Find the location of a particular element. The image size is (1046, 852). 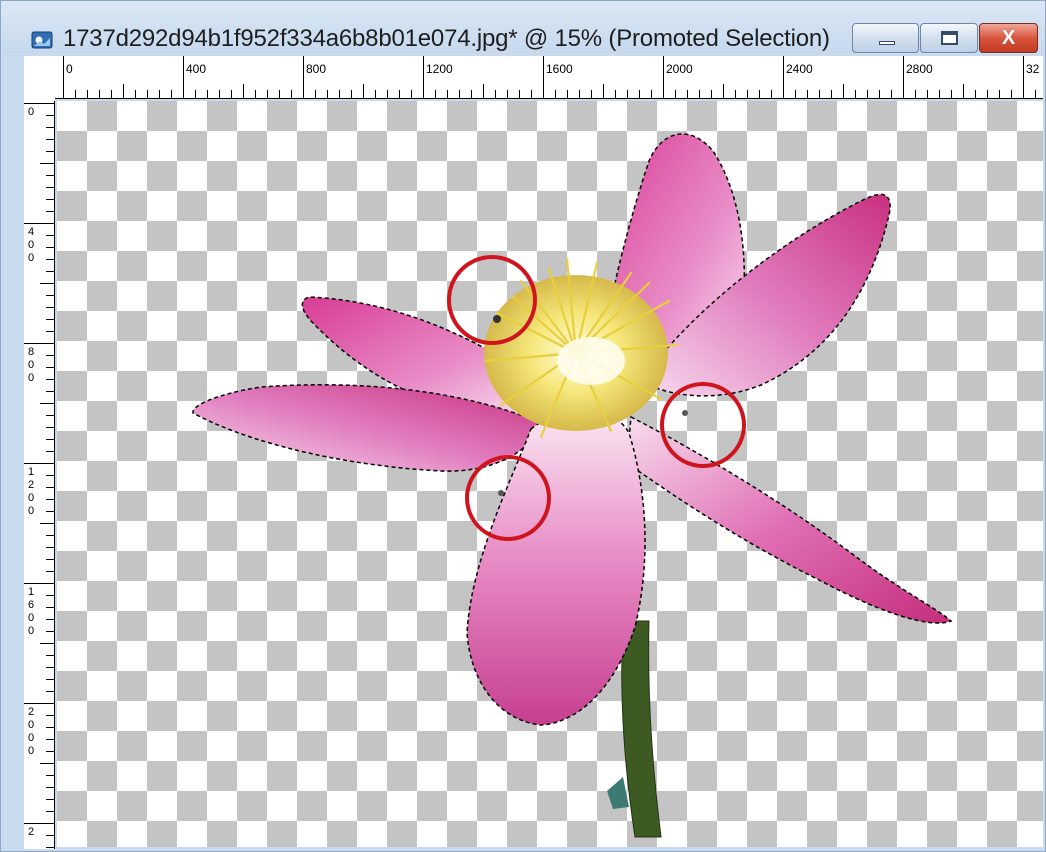

minimize-icon is located at coordinates (887, 43).